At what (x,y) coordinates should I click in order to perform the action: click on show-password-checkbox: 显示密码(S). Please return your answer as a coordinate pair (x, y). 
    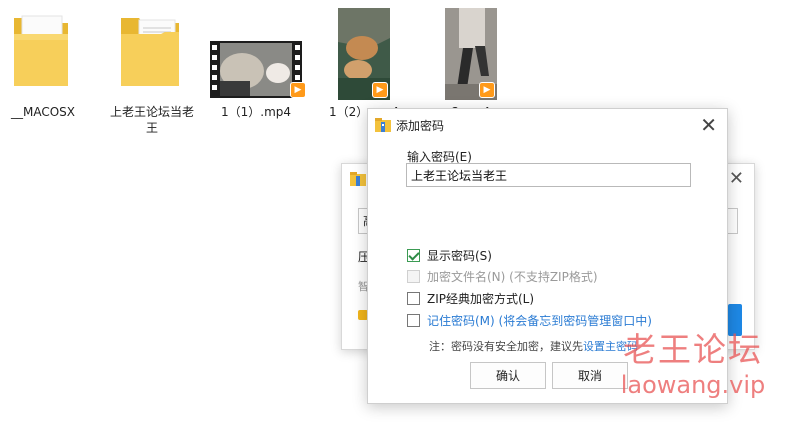
    Looking at the image, I should click on (449, 255).